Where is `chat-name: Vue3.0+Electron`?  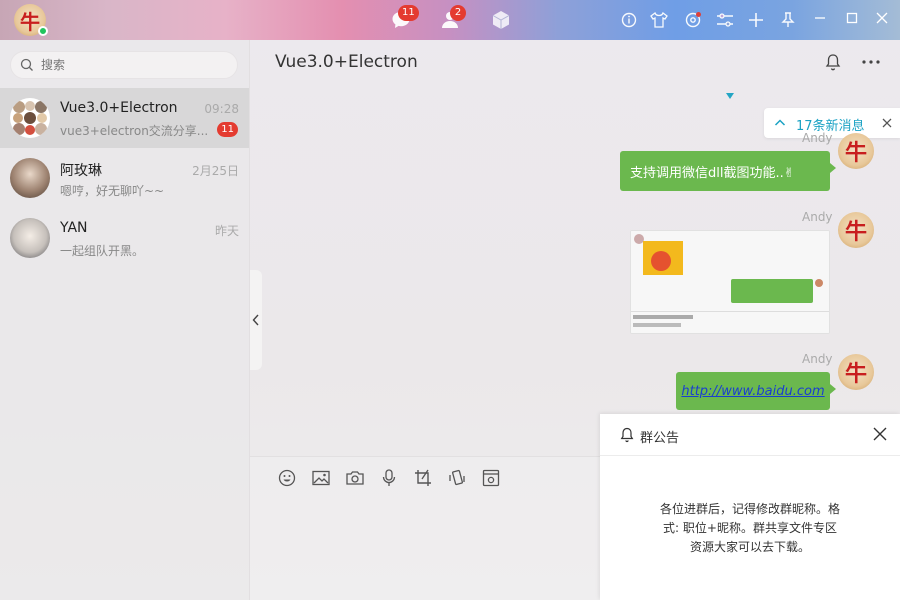 chat-name: Vue3.0+Electron is located at coordinates (119, 108).